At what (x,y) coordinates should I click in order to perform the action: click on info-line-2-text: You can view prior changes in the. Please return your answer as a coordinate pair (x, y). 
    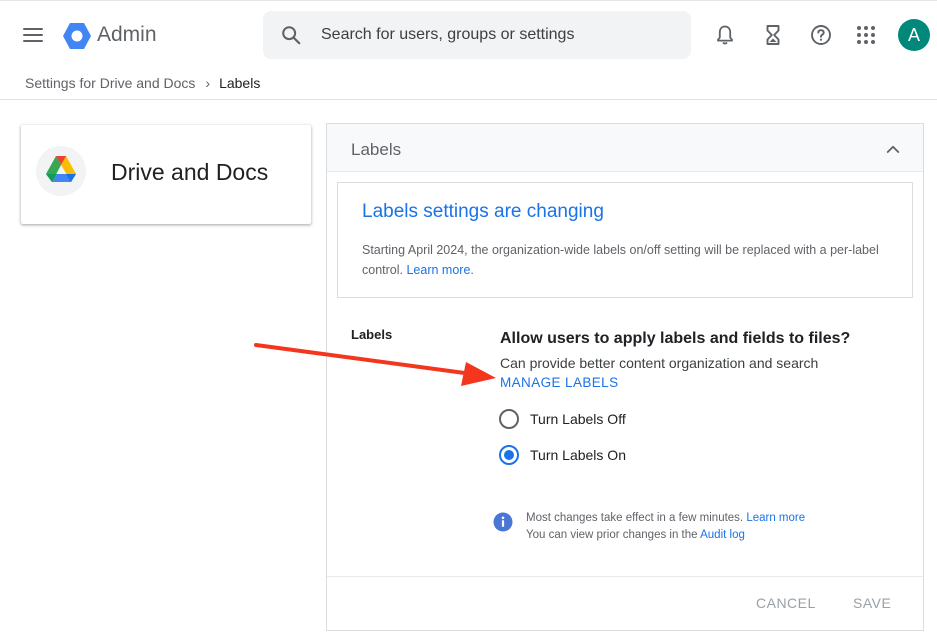
    Looking at the image, I should click on (612, 535).